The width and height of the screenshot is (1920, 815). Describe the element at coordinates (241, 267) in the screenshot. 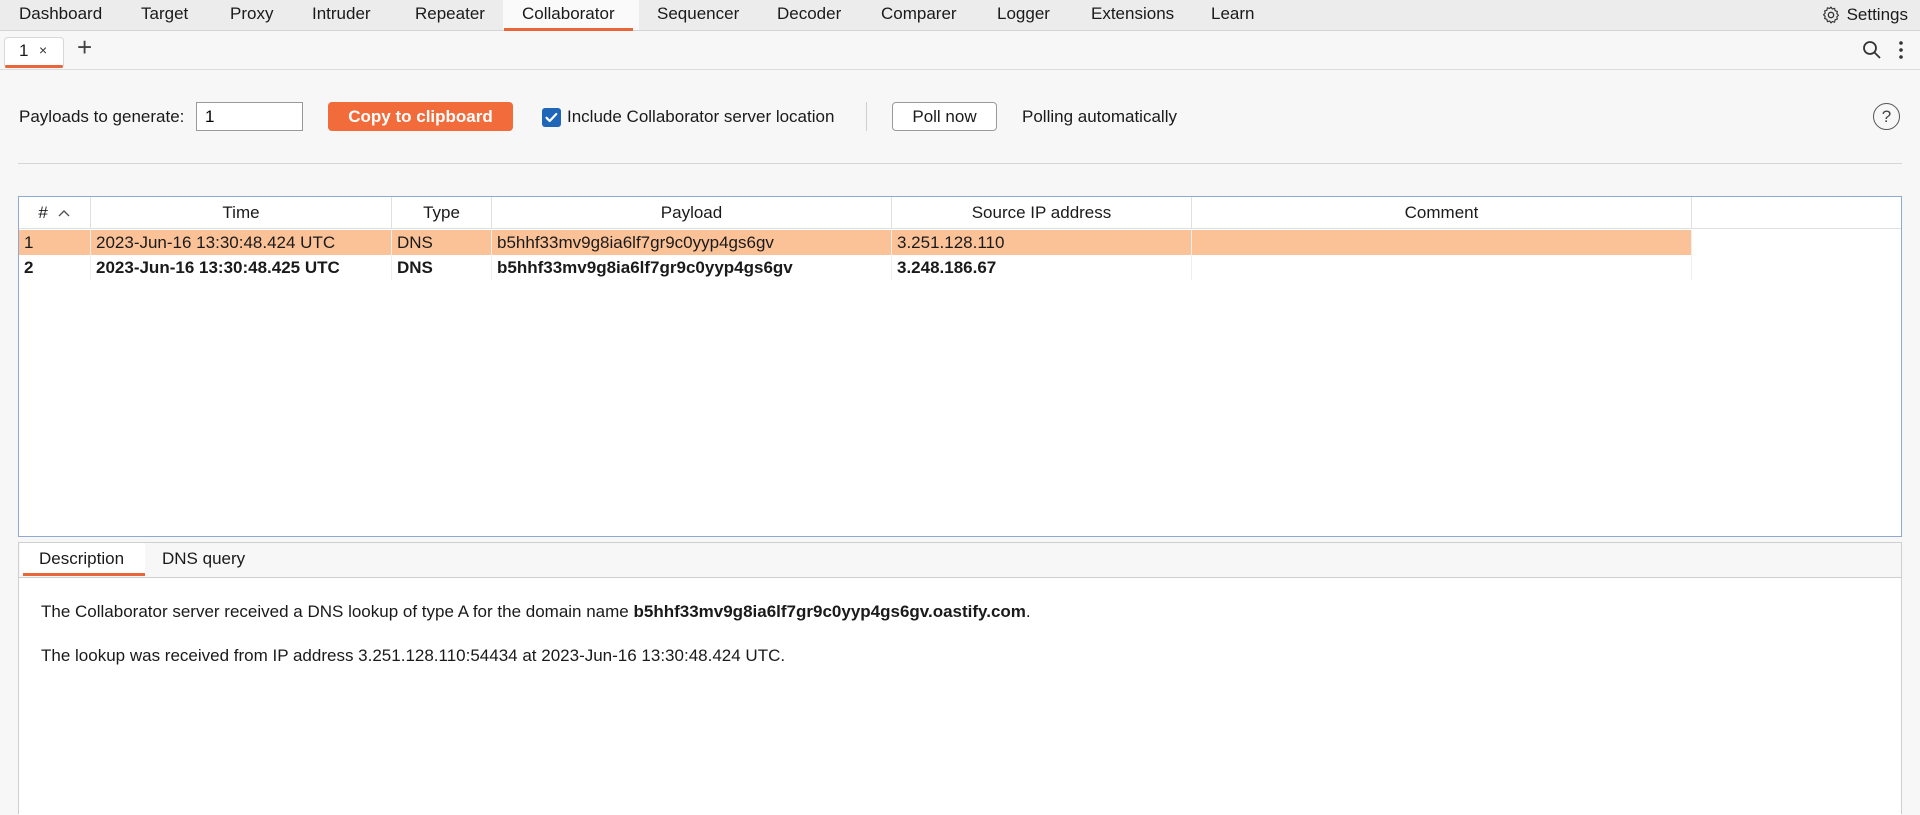

I see `cell-time: 2023-Jun-16 13:30:48.425 UTC` at that location.